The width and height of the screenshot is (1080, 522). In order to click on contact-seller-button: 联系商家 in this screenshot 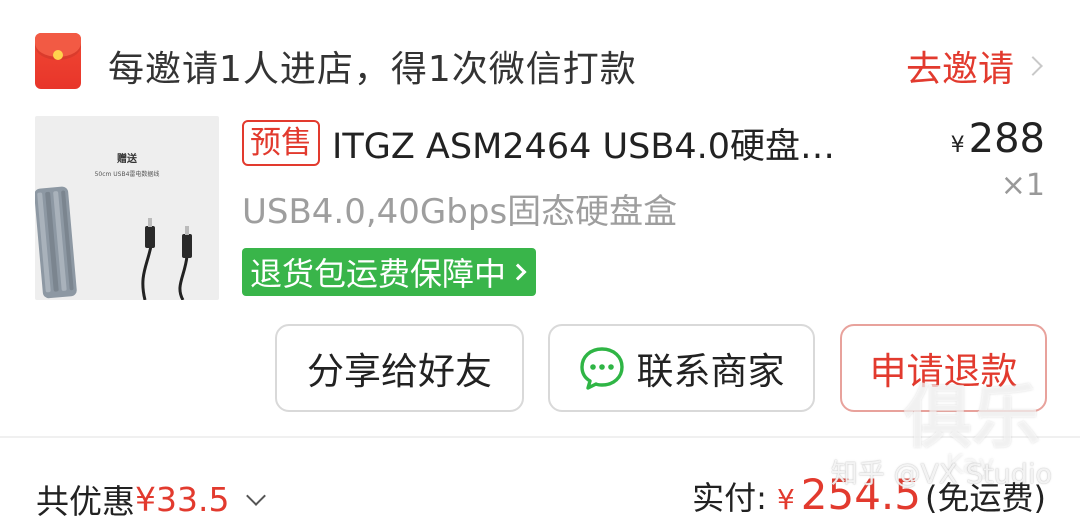, I will do `click(681, 368)`.